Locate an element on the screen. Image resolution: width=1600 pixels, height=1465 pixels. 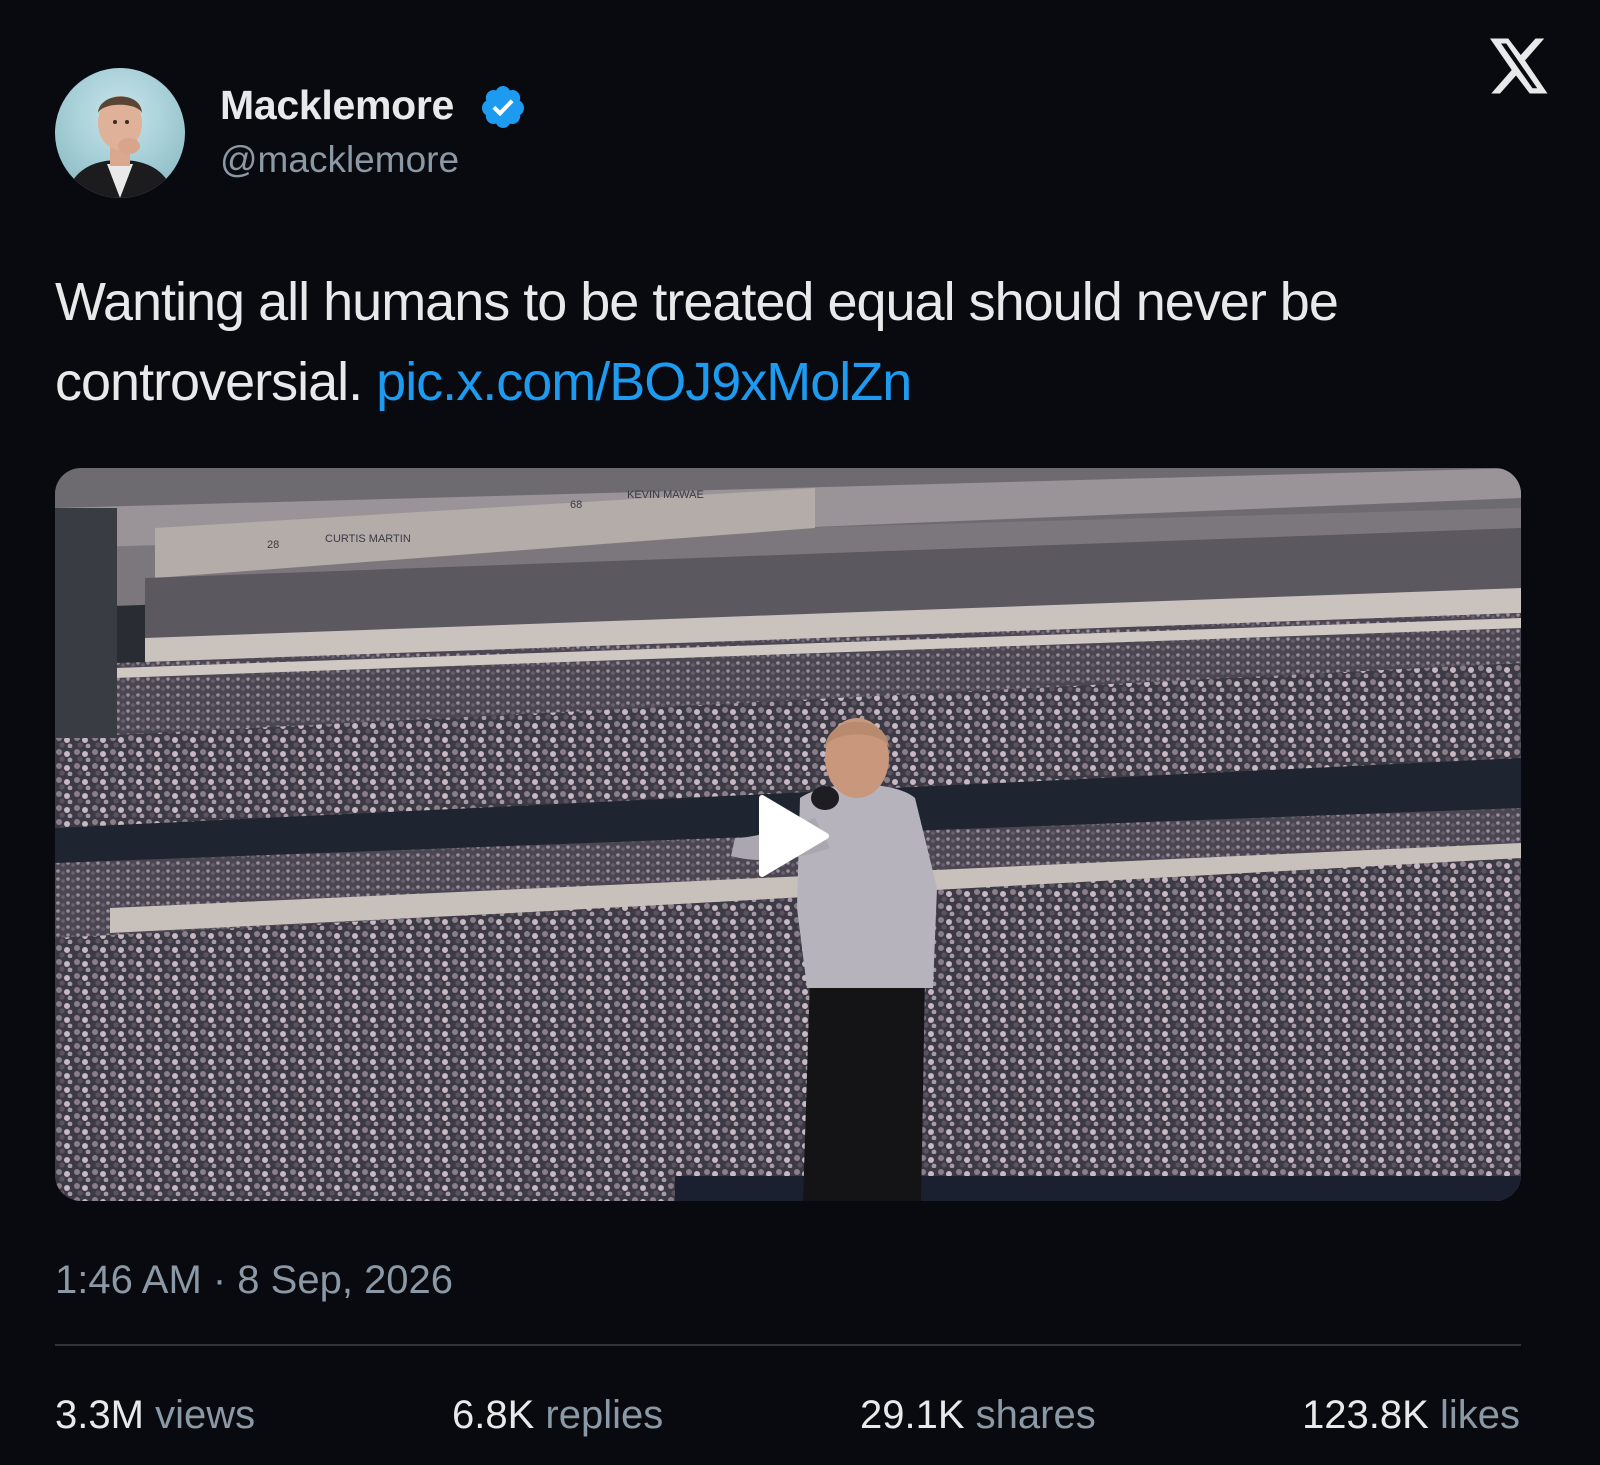
author-handle: @macklemore is located at coordinates (339, 160).